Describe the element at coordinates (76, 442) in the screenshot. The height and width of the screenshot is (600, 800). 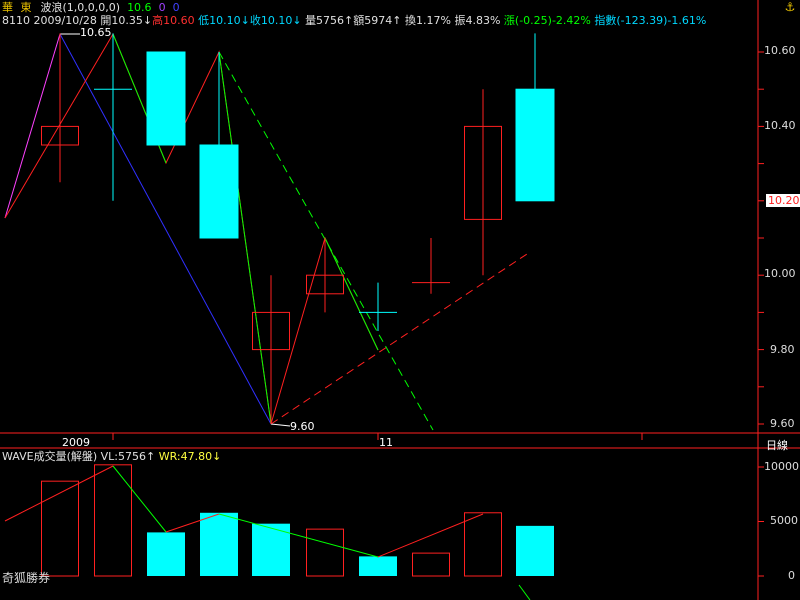
I see `year-label: 2009` at that location.